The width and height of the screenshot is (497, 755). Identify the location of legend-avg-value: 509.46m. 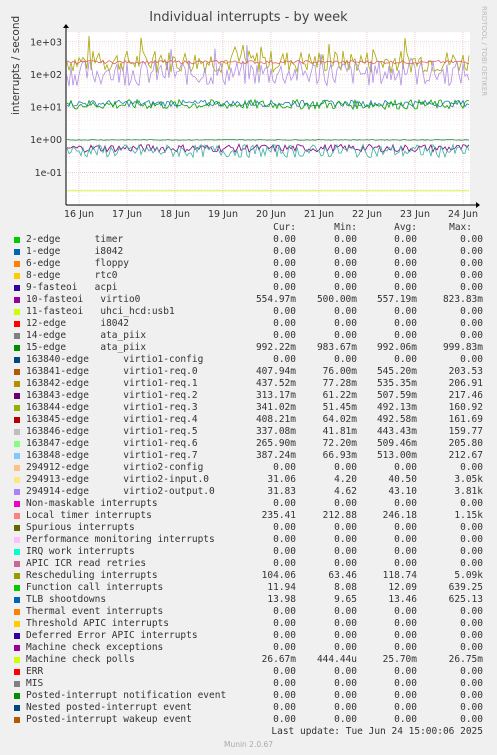
(396, 443).